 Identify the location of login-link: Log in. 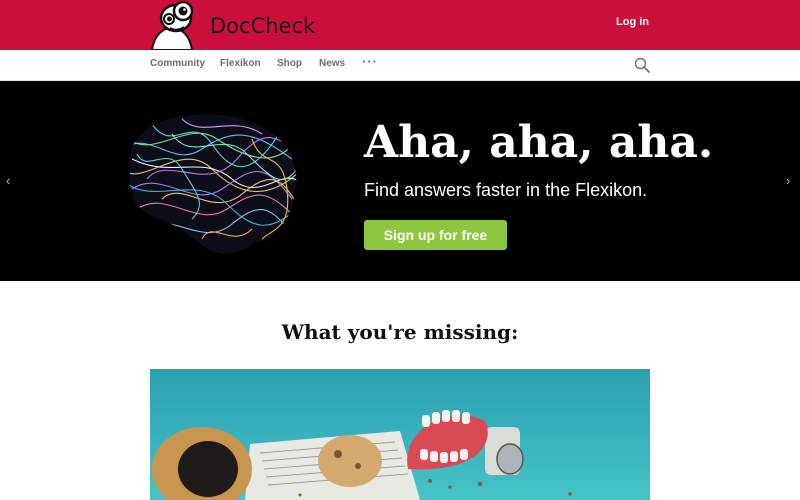
(632, 22).